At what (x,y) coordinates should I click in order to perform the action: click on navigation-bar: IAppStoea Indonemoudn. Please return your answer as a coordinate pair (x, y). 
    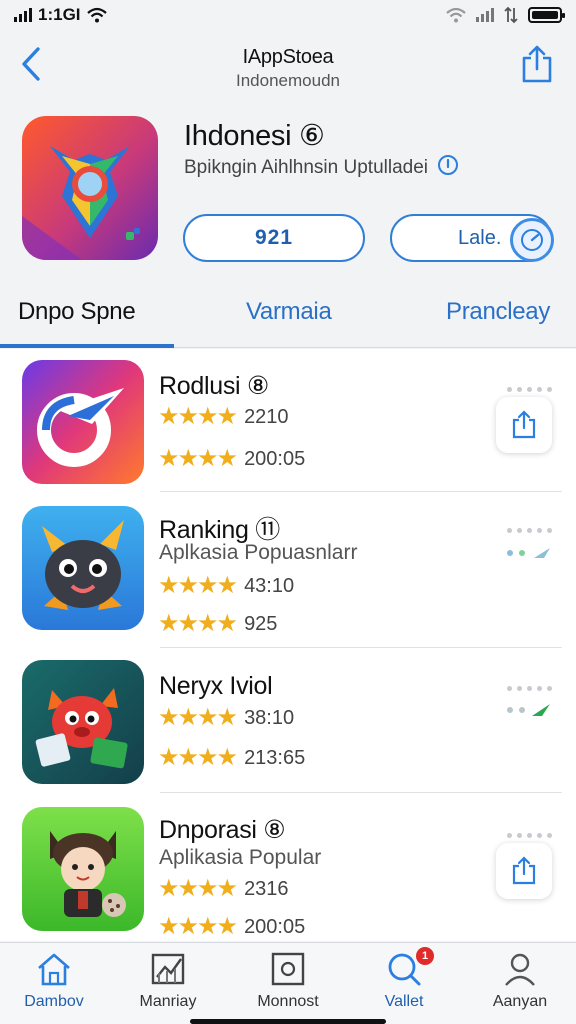
    Looking at the image, I should click on (288, 65).